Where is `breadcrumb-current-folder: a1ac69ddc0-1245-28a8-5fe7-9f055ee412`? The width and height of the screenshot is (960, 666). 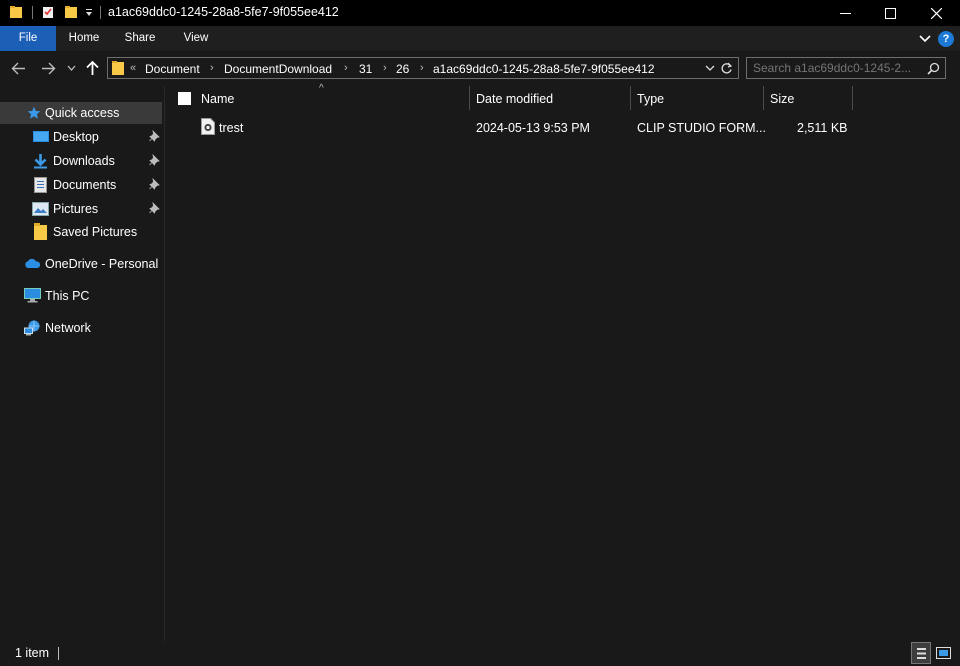 breadcrumb-current-folder: a1ac69ddc0-1245-28a8-5fe7-9f055ee412 is located at coordinates (544, 69).